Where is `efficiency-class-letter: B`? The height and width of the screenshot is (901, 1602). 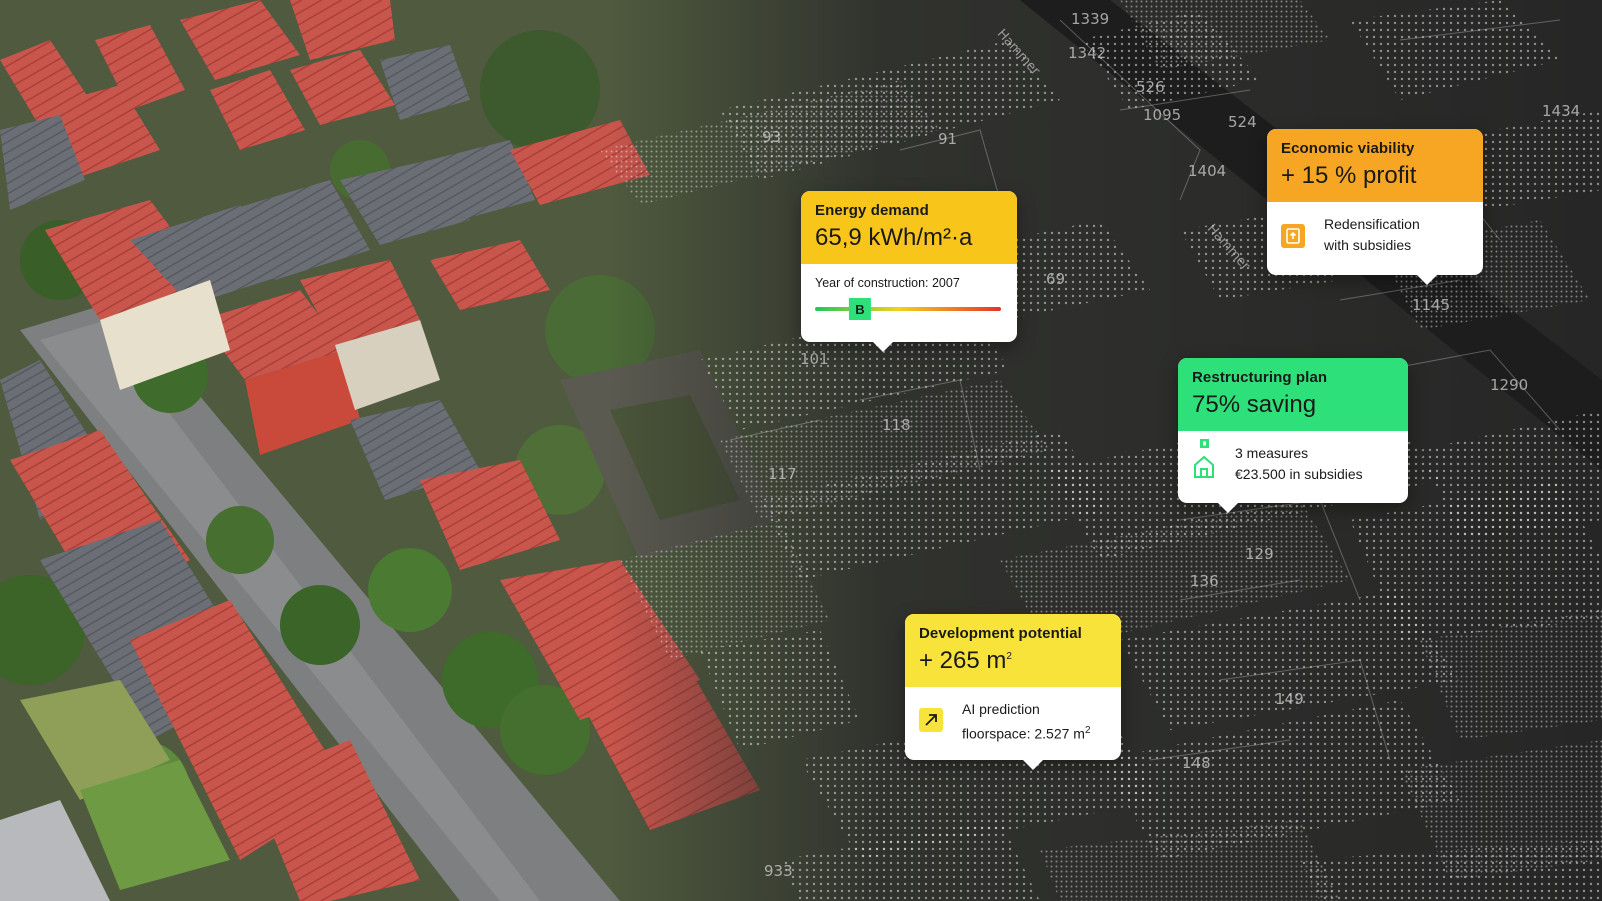 efficiency-class-letter: B is located at coordinates (859, 309).